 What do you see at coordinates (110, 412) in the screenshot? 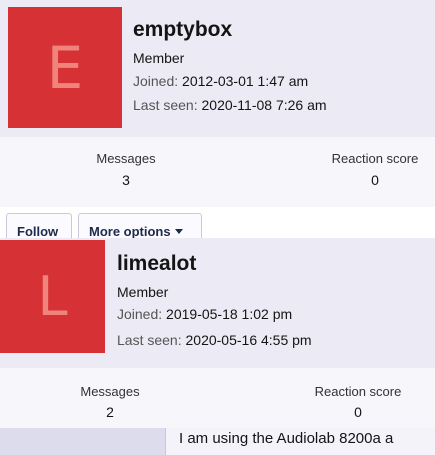
I see `messages-value: 2` at bounding box center [110, 412].